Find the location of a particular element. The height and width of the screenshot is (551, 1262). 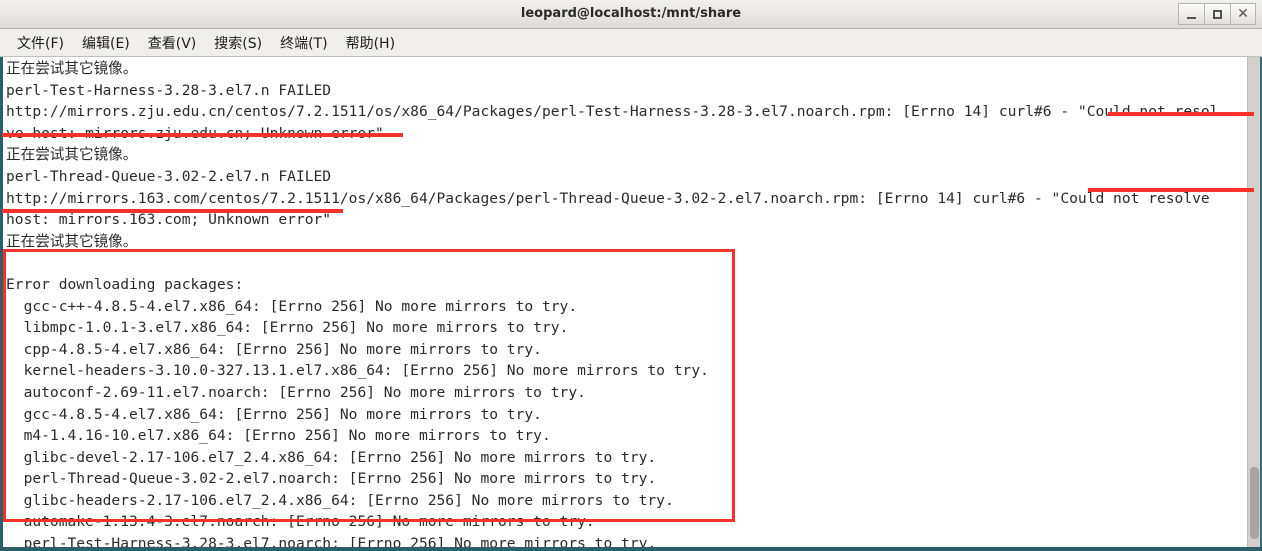

underline-could-not-resol is located at coordinates (1181, 114).